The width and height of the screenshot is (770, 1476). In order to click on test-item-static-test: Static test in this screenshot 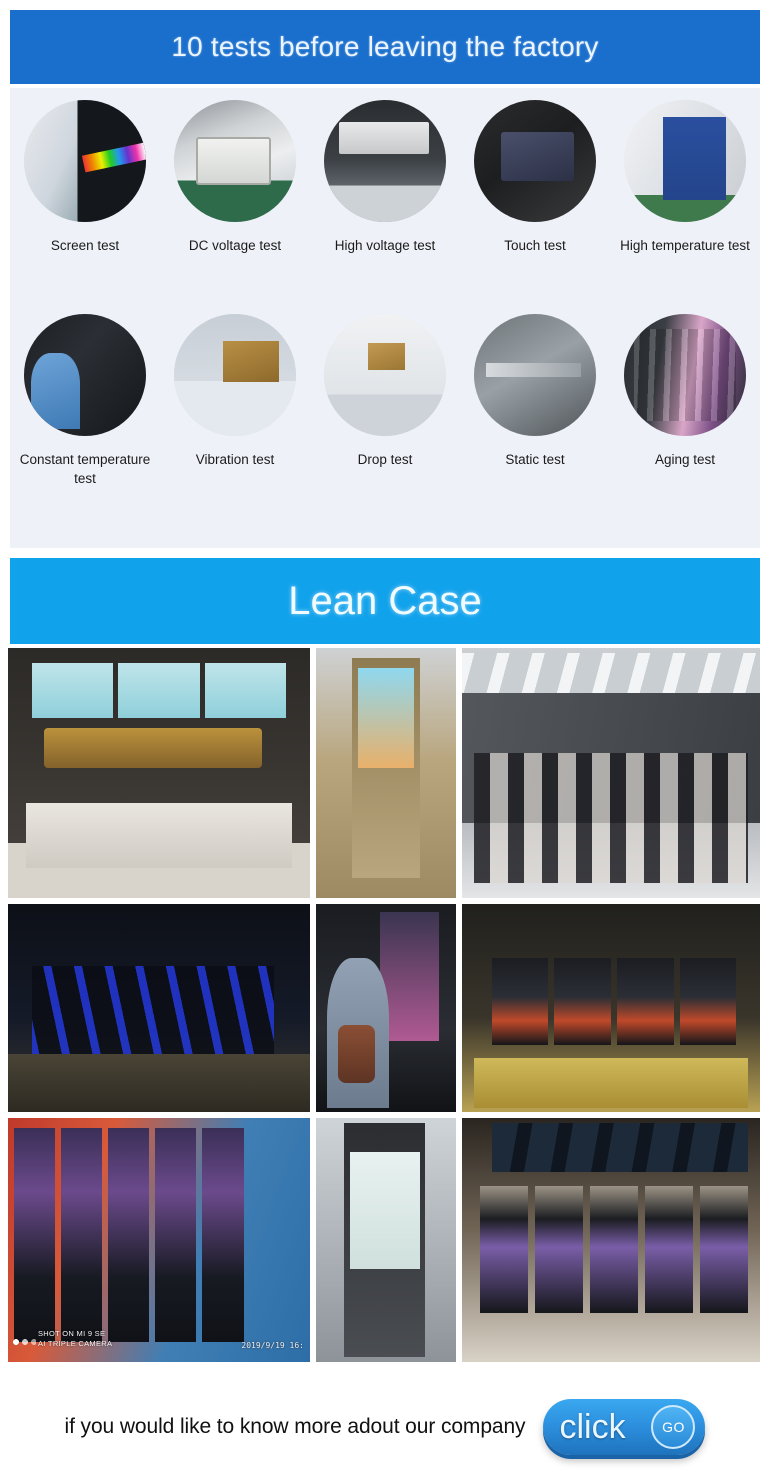, I will do `click(535, 422)`.